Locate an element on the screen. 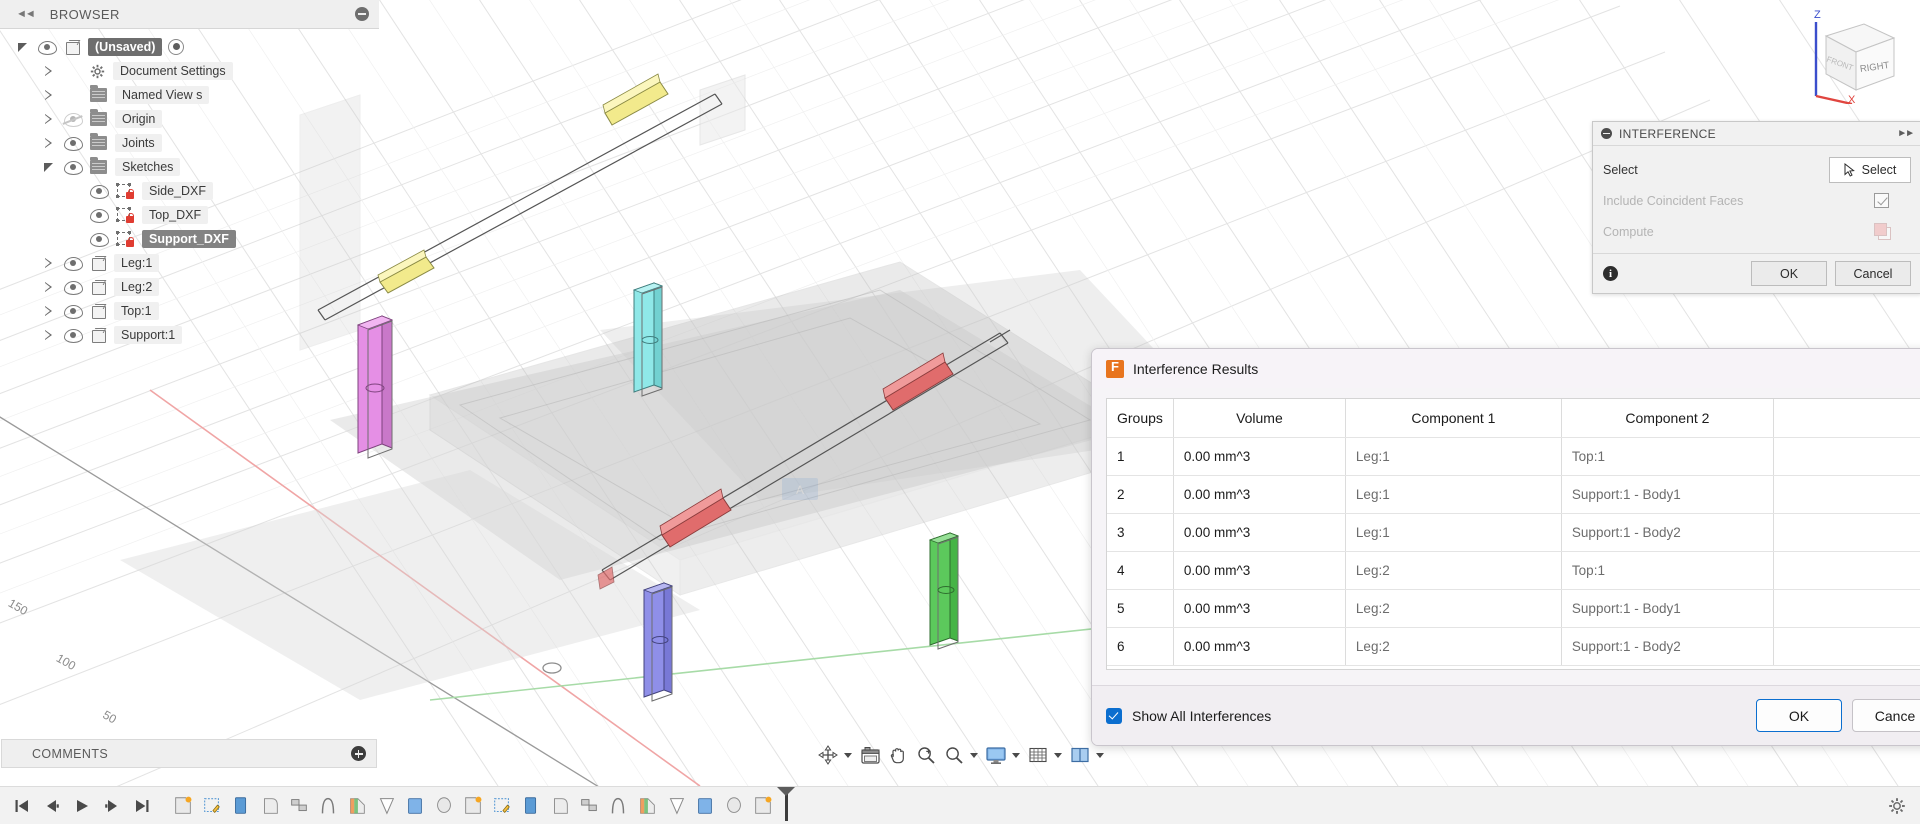 The height and width of the screenshot is (824, 1920). zoom-window-caret-icon is located at coordinates (974, 755).